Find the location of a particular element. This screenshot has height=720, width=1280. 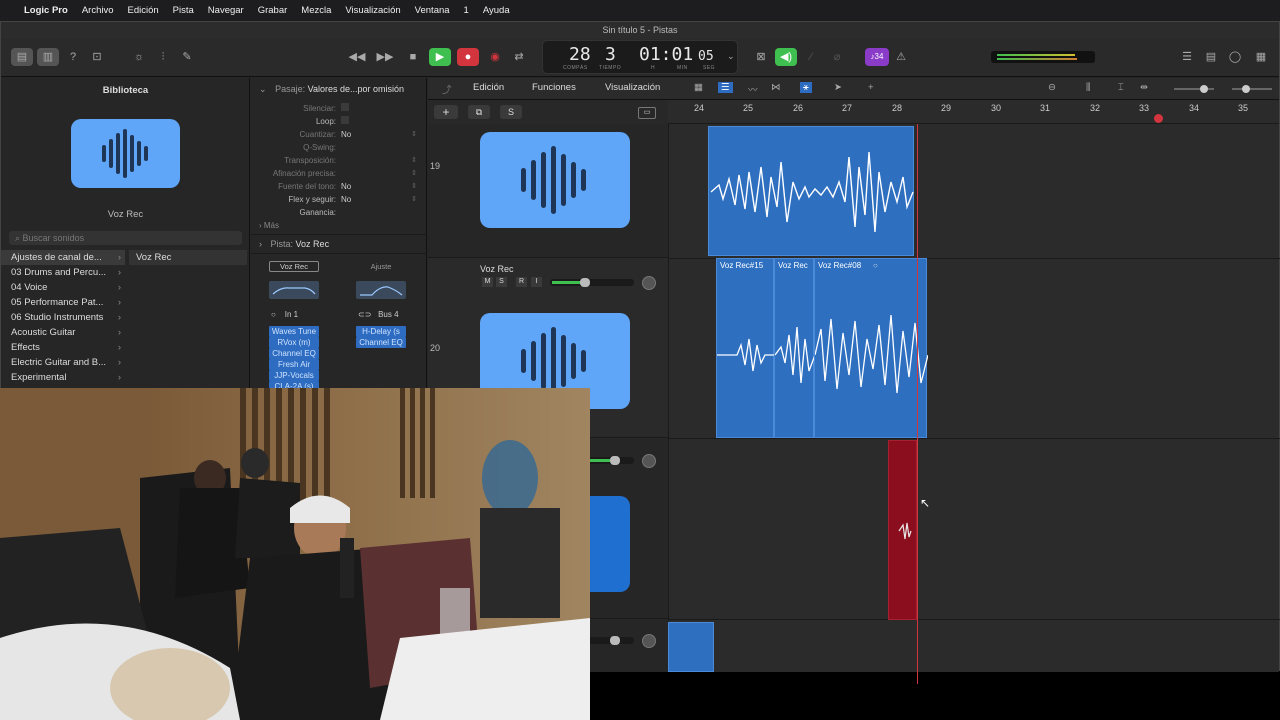

lcd-display: 28 3 COMPÁS TIEMPO 01:01 05 H MIN SEG ⌄ is located at coordinates (640, 57).